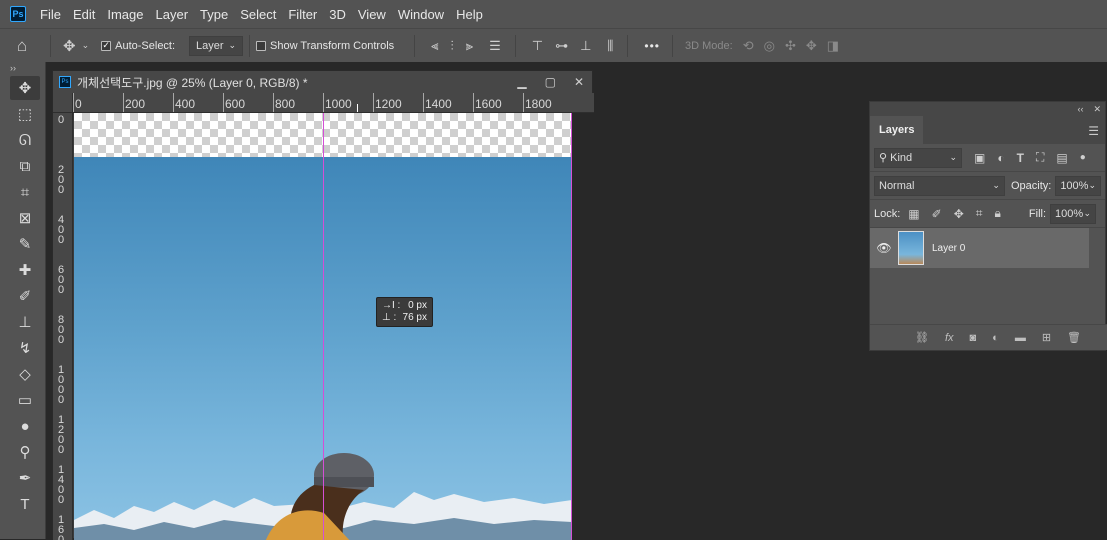  What do you see at coordinates (469, 46) in the screenshot?
I see `align-right-icon: ⫸` at bounding box center [469, 46].